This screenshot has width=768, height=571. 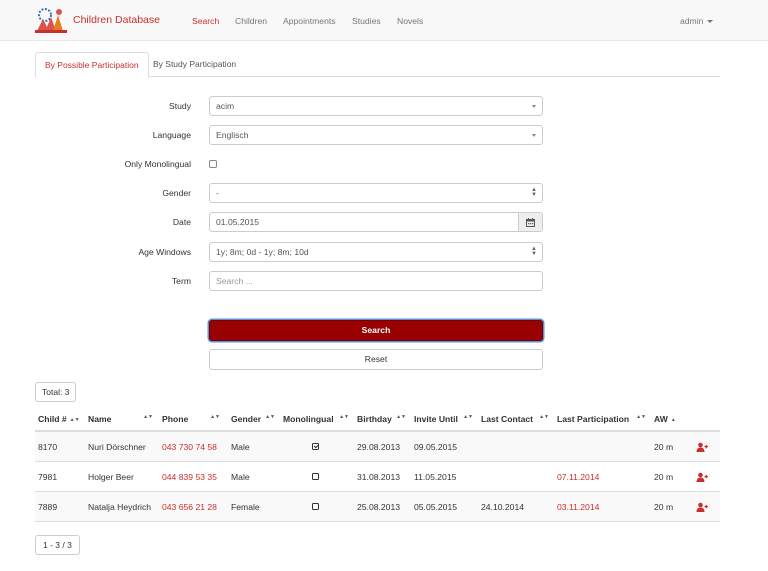 What do you see at coordinates (410, 21) in the screenshot?
I see `nav-novels: Novels` at bounding box center [410, 21].